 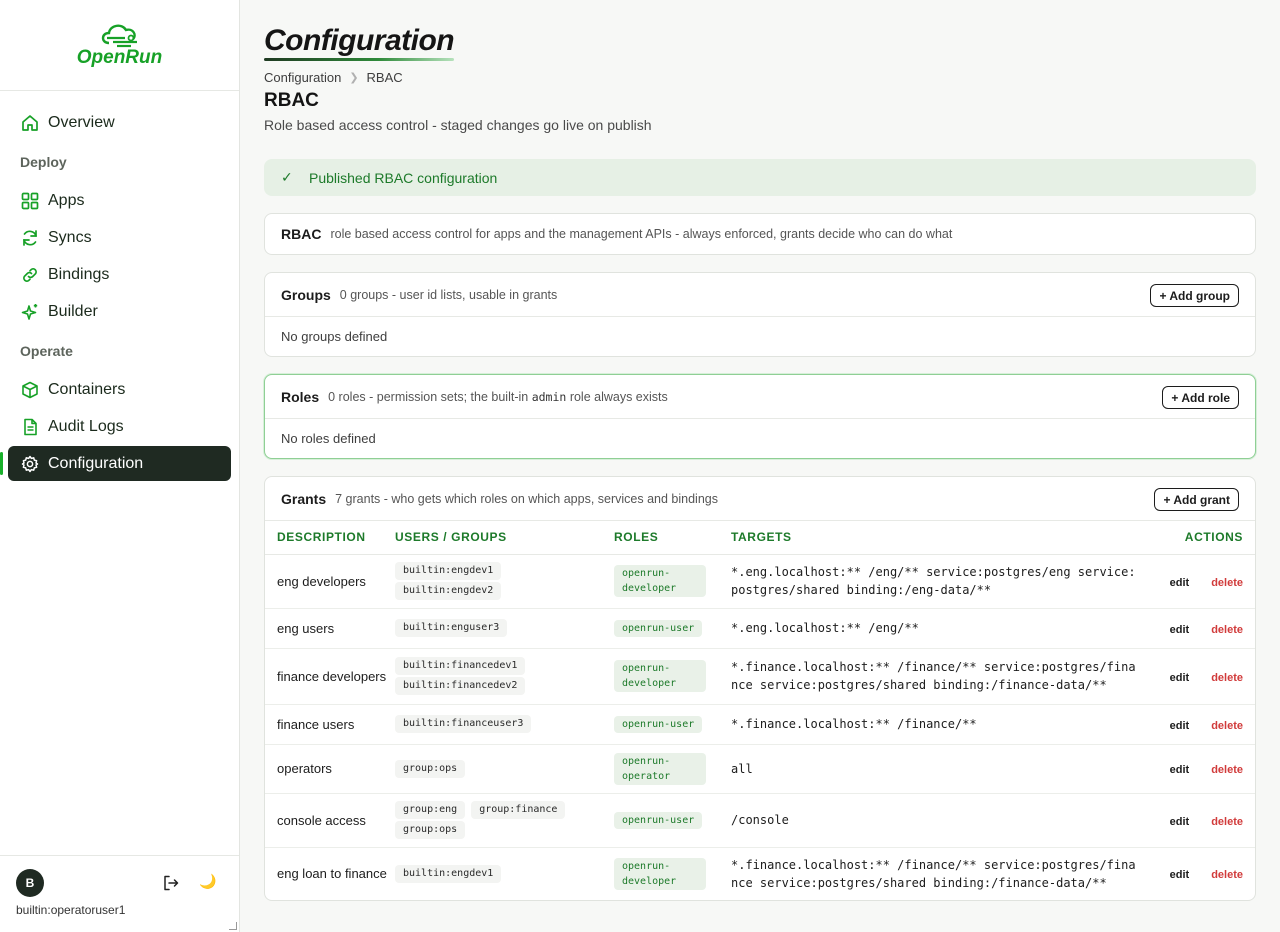 I want to click on roles-empty-message: No roles defined, so click(x=328, y=438).